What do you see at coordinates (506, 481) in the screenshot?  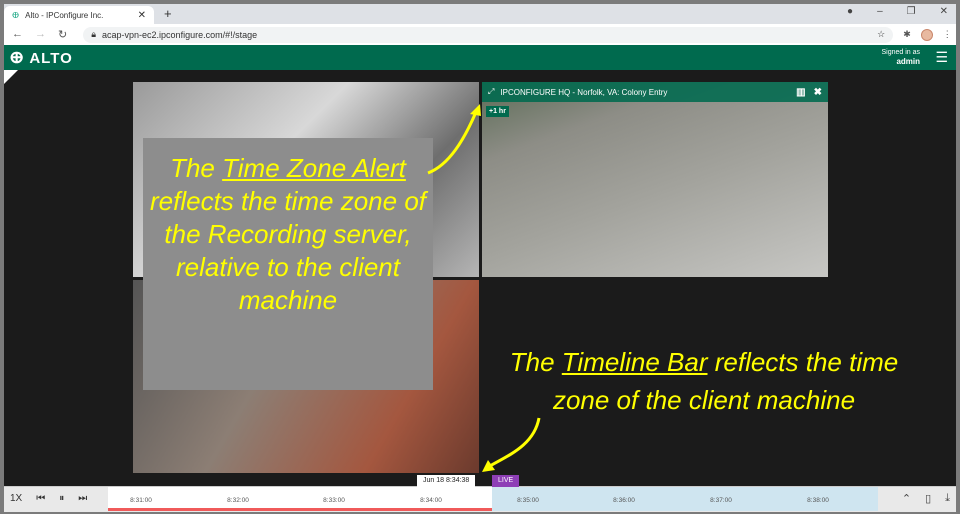 I see `live-button: LIVE` at bounding box center [506, 481].